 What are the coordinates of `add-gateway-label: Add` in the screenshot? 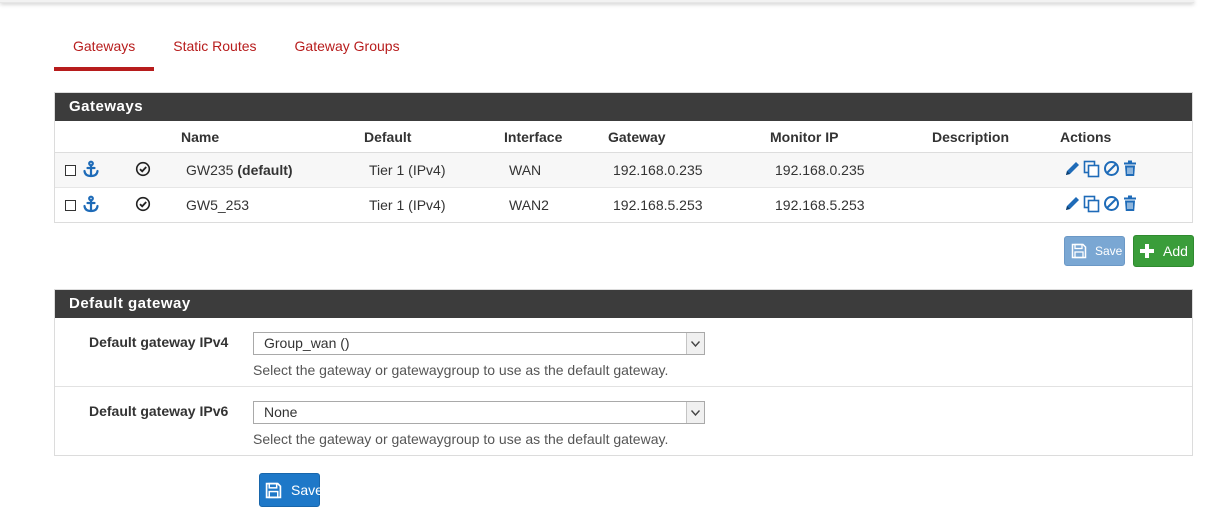 It's located at (1175, 251).